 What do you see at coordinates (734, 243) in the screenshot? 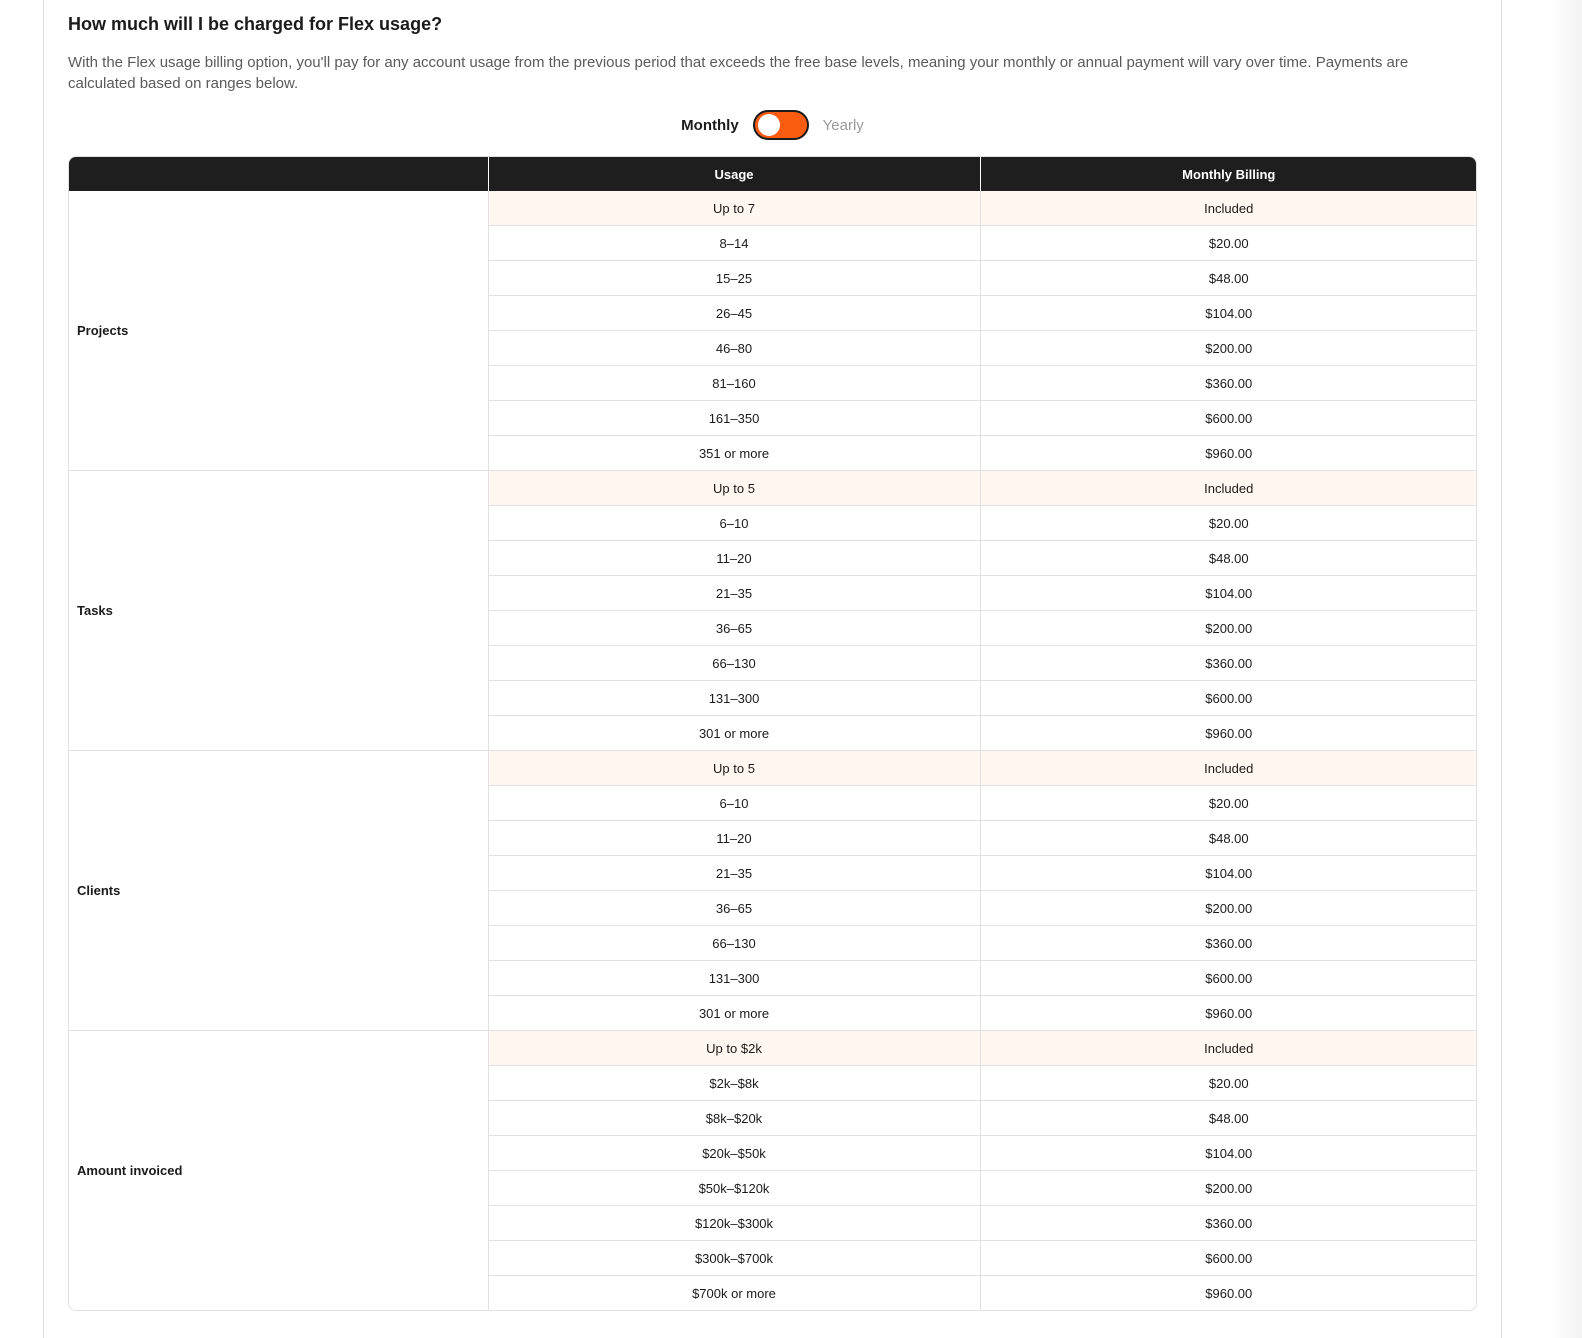
I see `usage-cell: 8–14` at bounding box center [734, 243].